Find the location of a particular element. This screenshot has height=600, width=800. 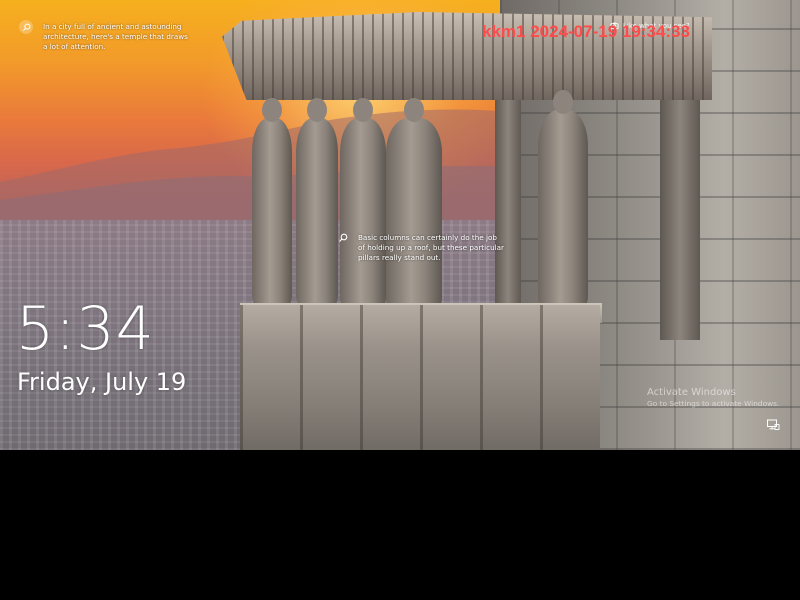

network-icon is located at coordinates (773, 425).